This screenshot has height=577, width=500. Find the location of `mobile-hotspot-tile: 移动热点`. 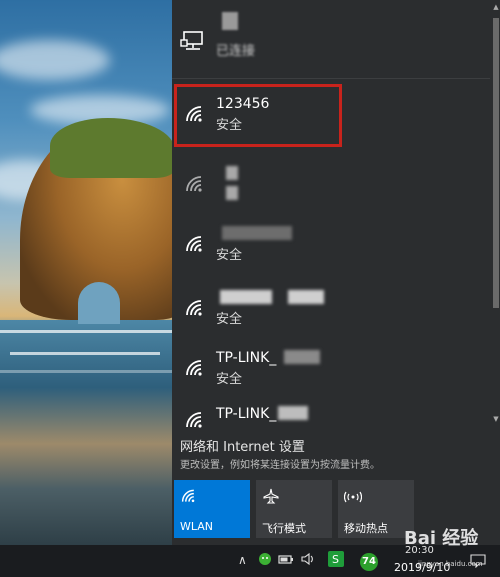

mobile-hotspot-tile: 移动热点 is located at coordinates (376, 509).